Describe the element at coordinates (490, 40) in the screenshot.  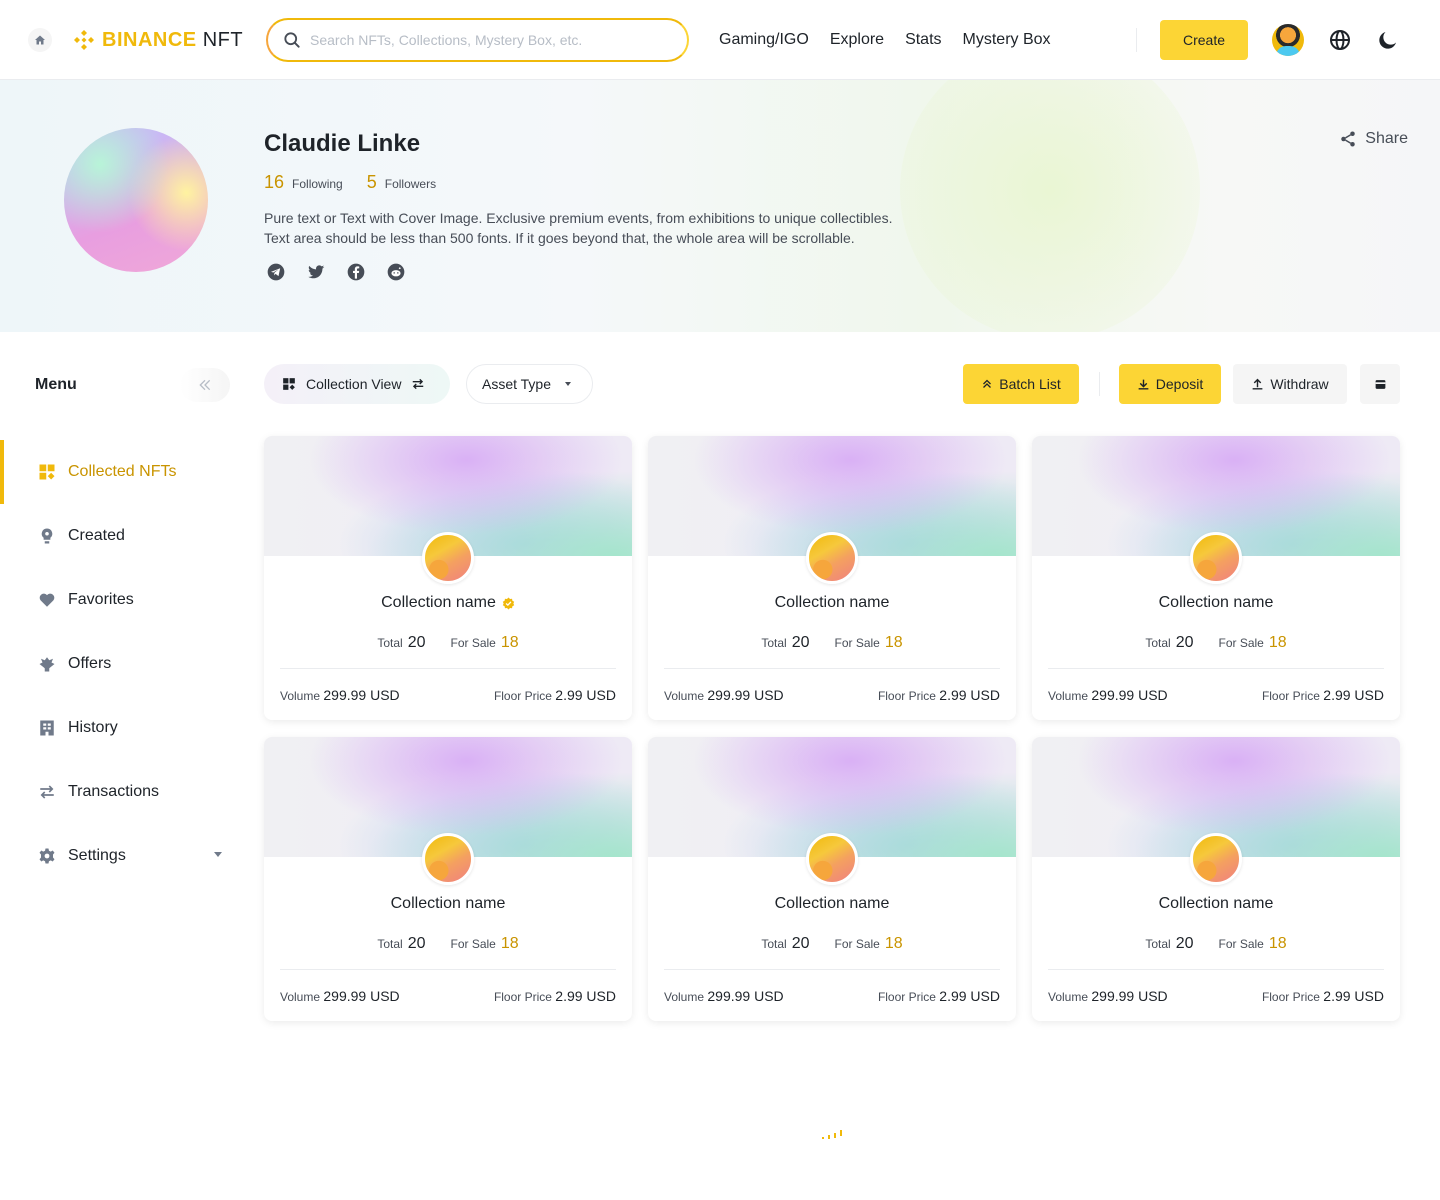
I see `search-input` at that location.